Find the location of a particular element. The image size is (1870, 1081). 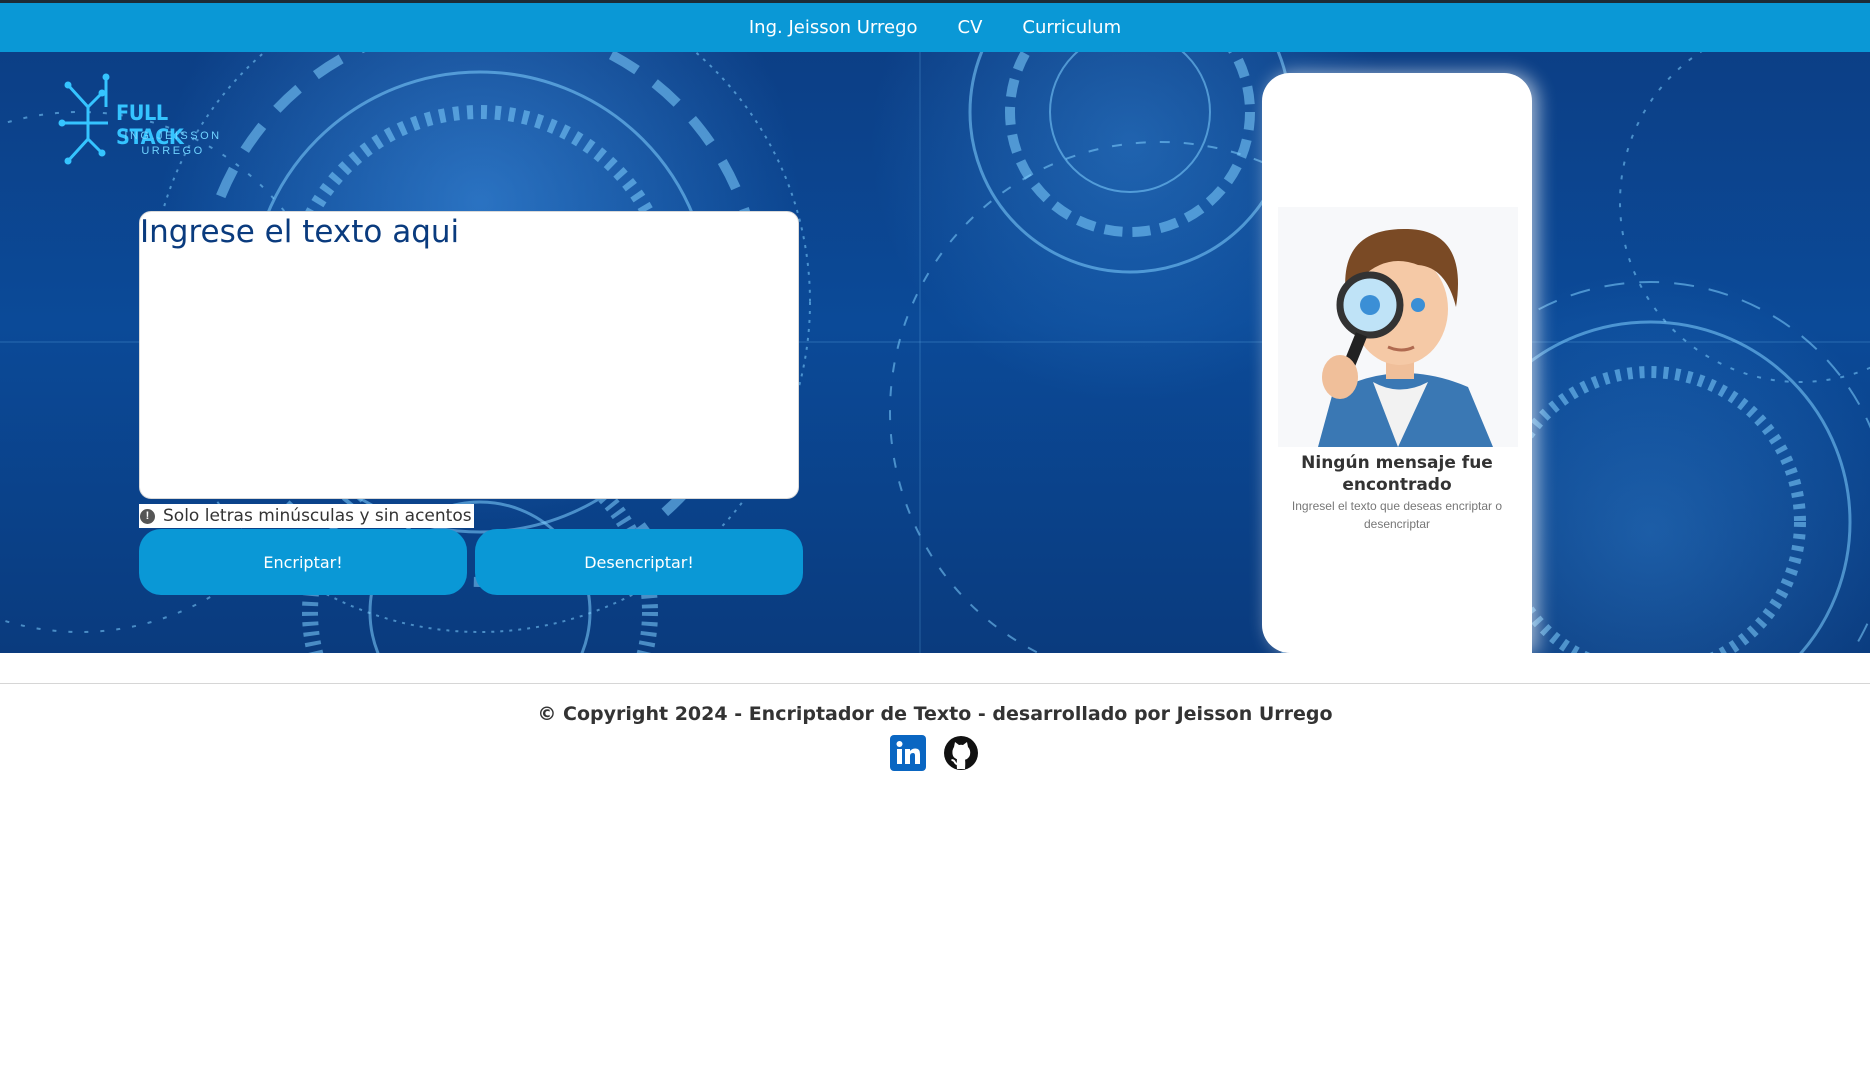

text-input-area is located at coordinates (469, 355).